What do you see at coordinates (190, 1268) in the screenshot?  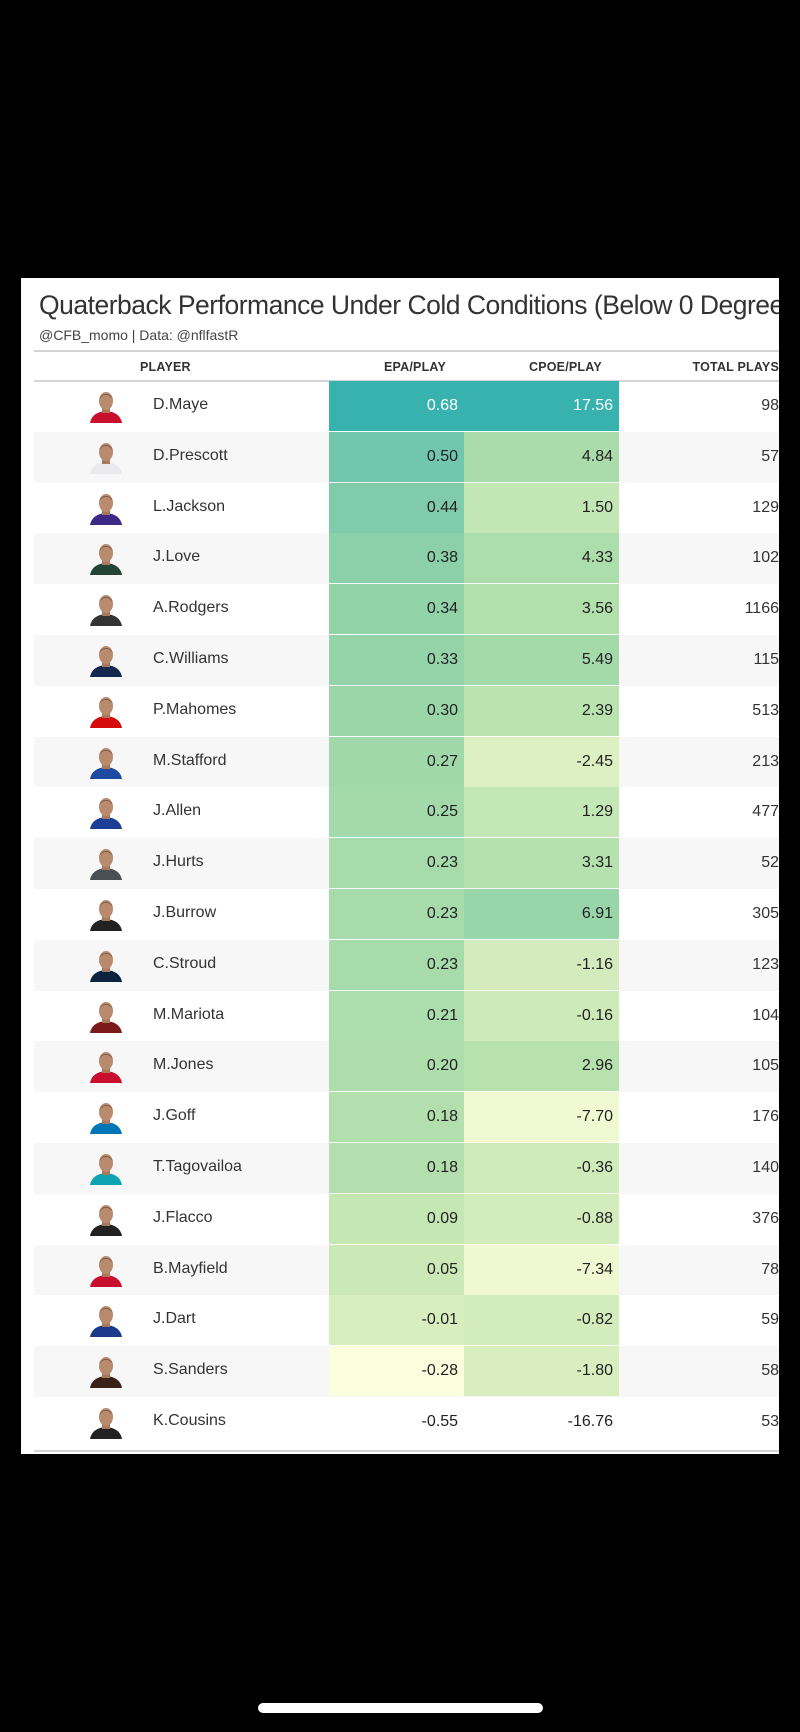 I see `player-name: B.Mayfield` at bounding box center [190, 1268].